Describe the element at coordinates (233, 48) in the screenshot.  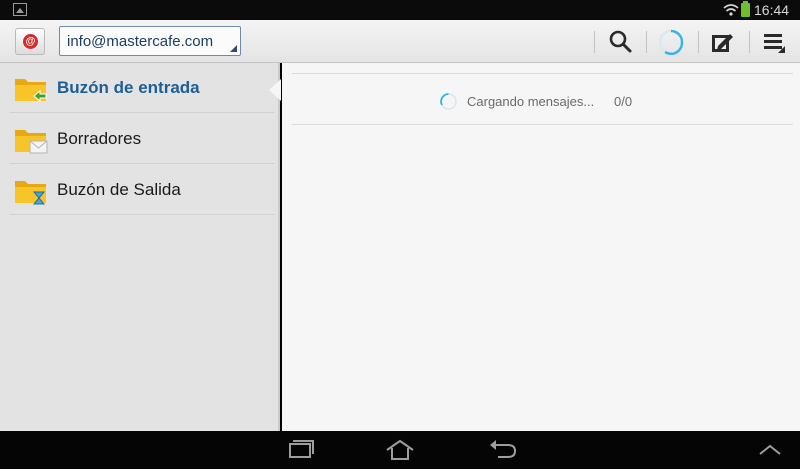
I see `dropdown-corner-icon` at that location.